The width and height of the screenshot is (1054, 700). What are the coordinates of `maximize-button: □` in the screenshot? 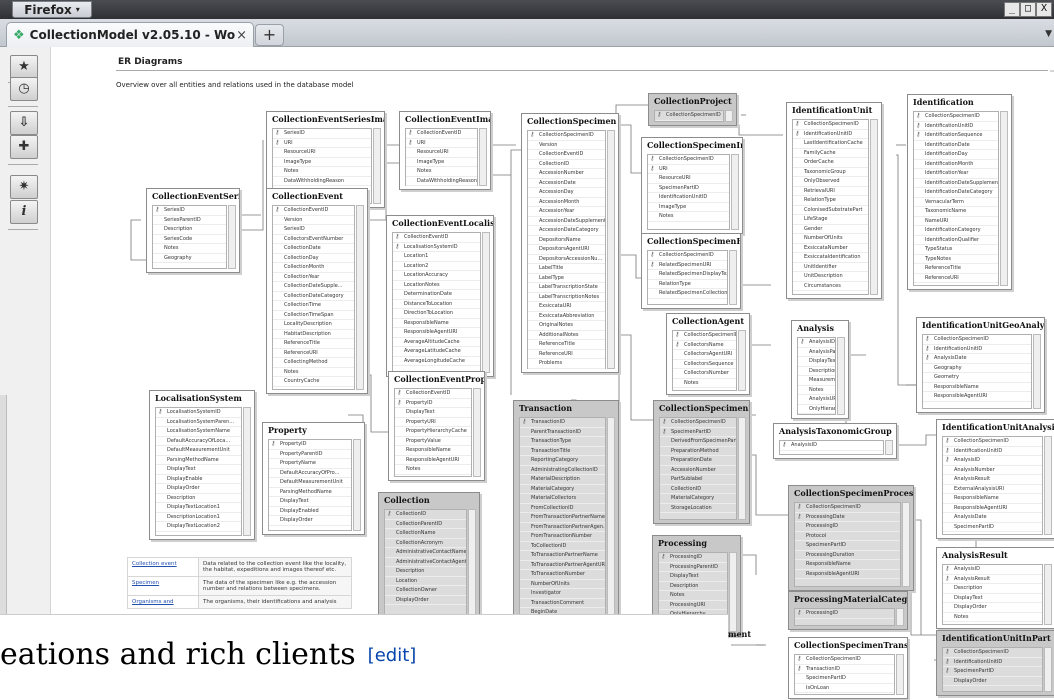 It's located at (1028, 9).